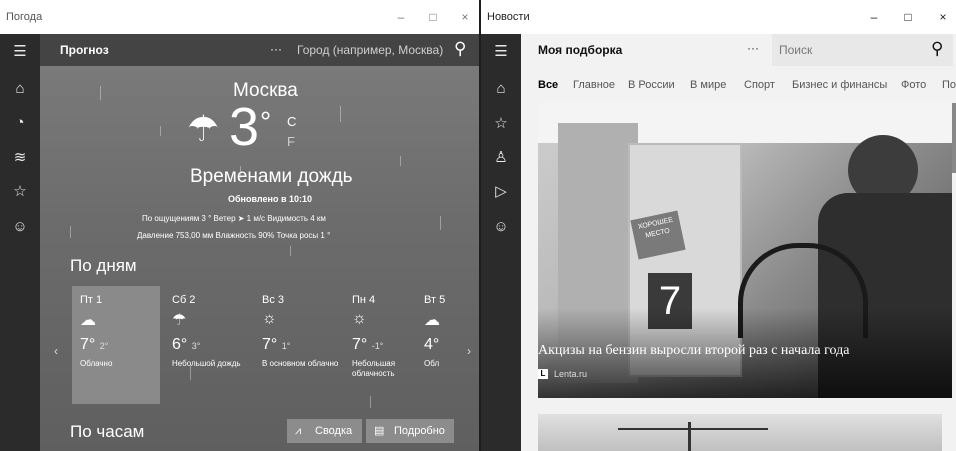 Image resolution: width=956 pixels, height=451 pixels. What do you see at coordinates (20, 242) in the screenshot?
I see `weather-side-nav: ☰ ⌂ ◔ ≋ ☆ ☺` at bounding box center [20, 242].